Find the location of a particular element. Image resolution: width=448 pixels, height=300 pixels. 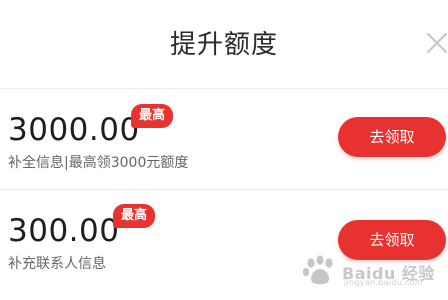

limit-description: 补全信息|最高领3000元额度 is located at coordinates (98, 163).